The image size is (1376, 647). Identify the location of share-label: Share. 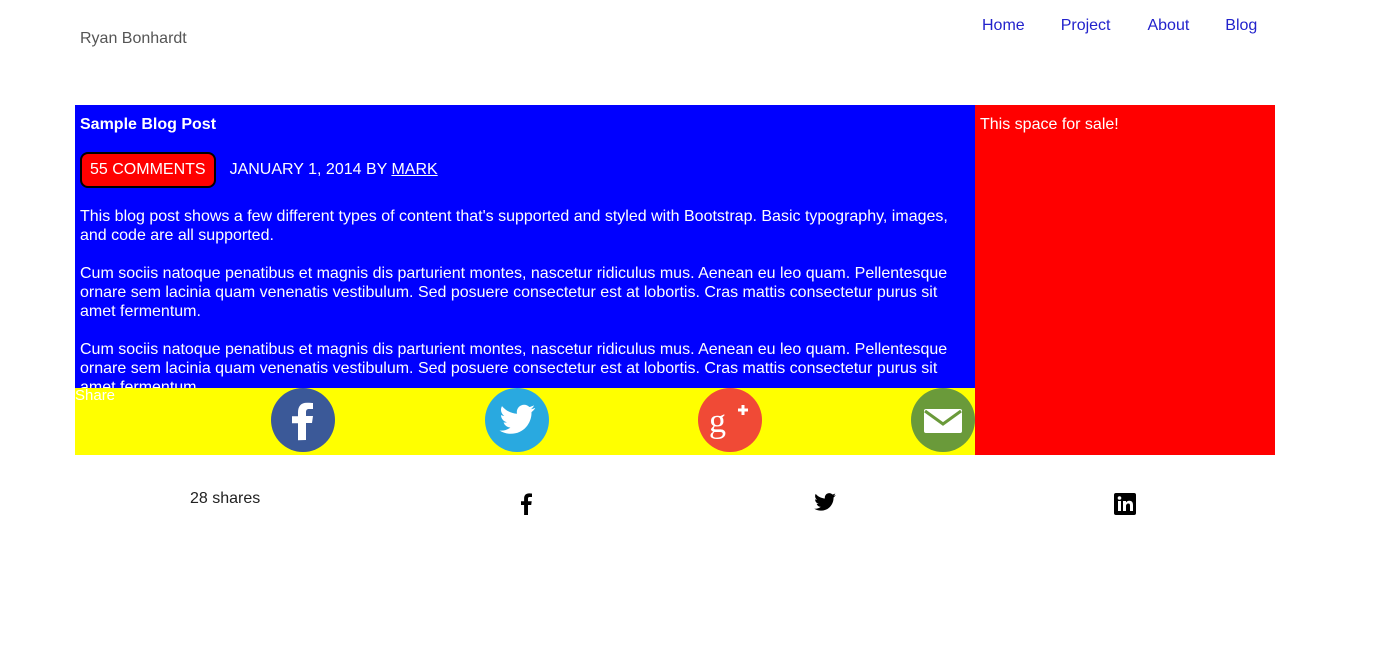
(95, 395).